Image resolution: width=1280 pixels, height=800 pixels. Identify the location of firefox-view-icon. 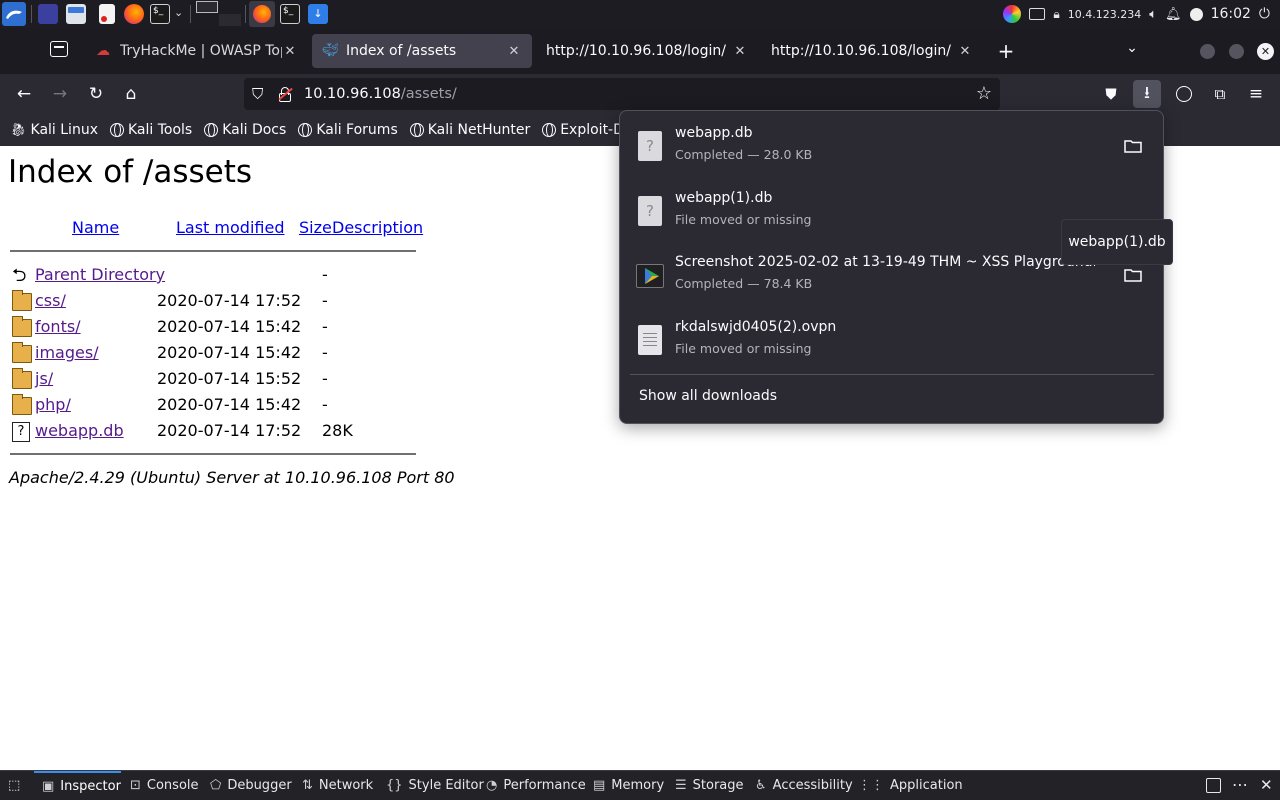
(59, 49).